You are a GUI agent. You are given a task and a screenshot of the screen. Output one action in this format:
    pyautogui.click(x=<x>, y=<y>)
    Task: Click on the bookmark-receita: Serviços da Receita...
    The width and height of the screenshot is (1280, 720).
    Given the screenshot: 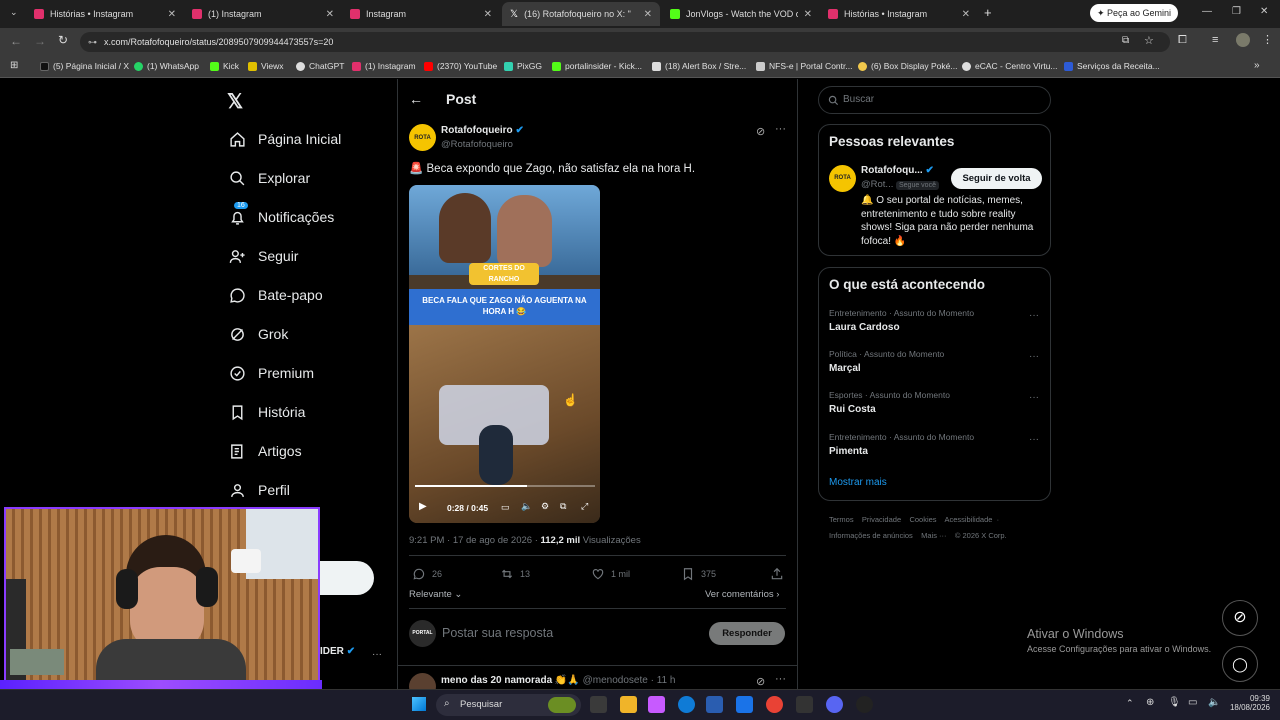 What is the action you would take?
    pyautogui.click(x=1112, y=66)
    